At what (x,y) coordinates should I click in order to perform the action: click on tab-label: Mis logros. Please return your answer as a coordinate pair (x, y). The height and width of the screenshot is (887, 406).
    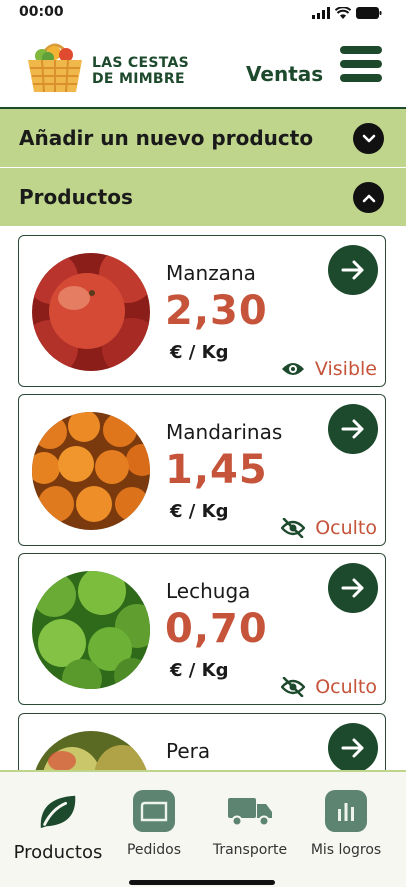
    Looking at the image, I should click on (346, 850).